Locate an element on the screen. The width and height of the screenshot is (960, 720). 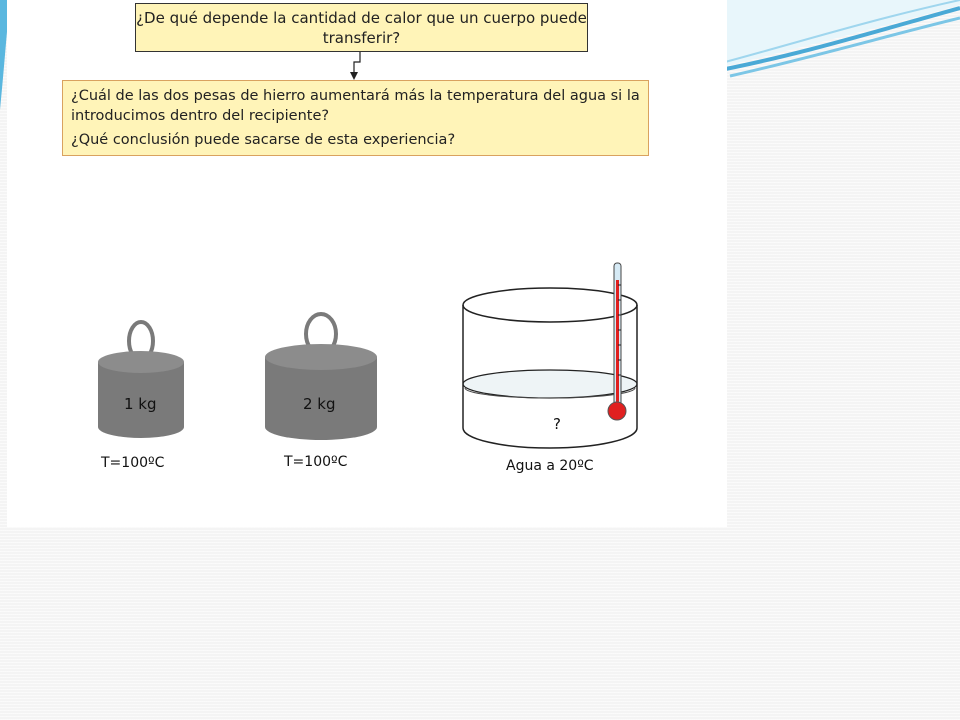
weight-2kg is located at coordinates (321, 376).